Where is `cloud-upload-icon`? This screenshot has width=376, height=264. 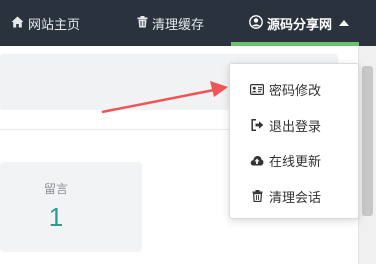 cloud-upload-icon is located at coordinates (257, 160).